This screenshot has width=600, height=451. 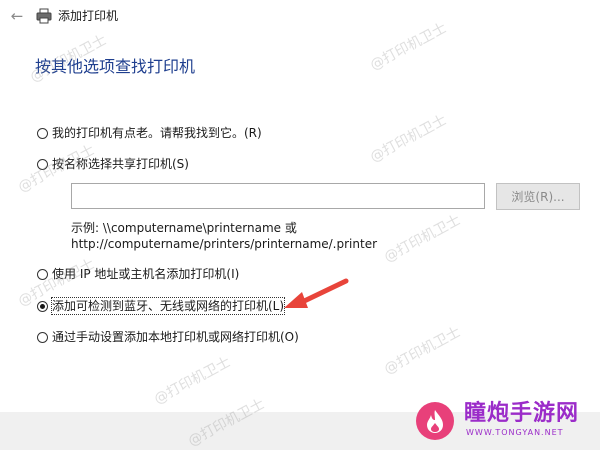 I want to click on red-arrow-annotation, so click(x=316, y=293).